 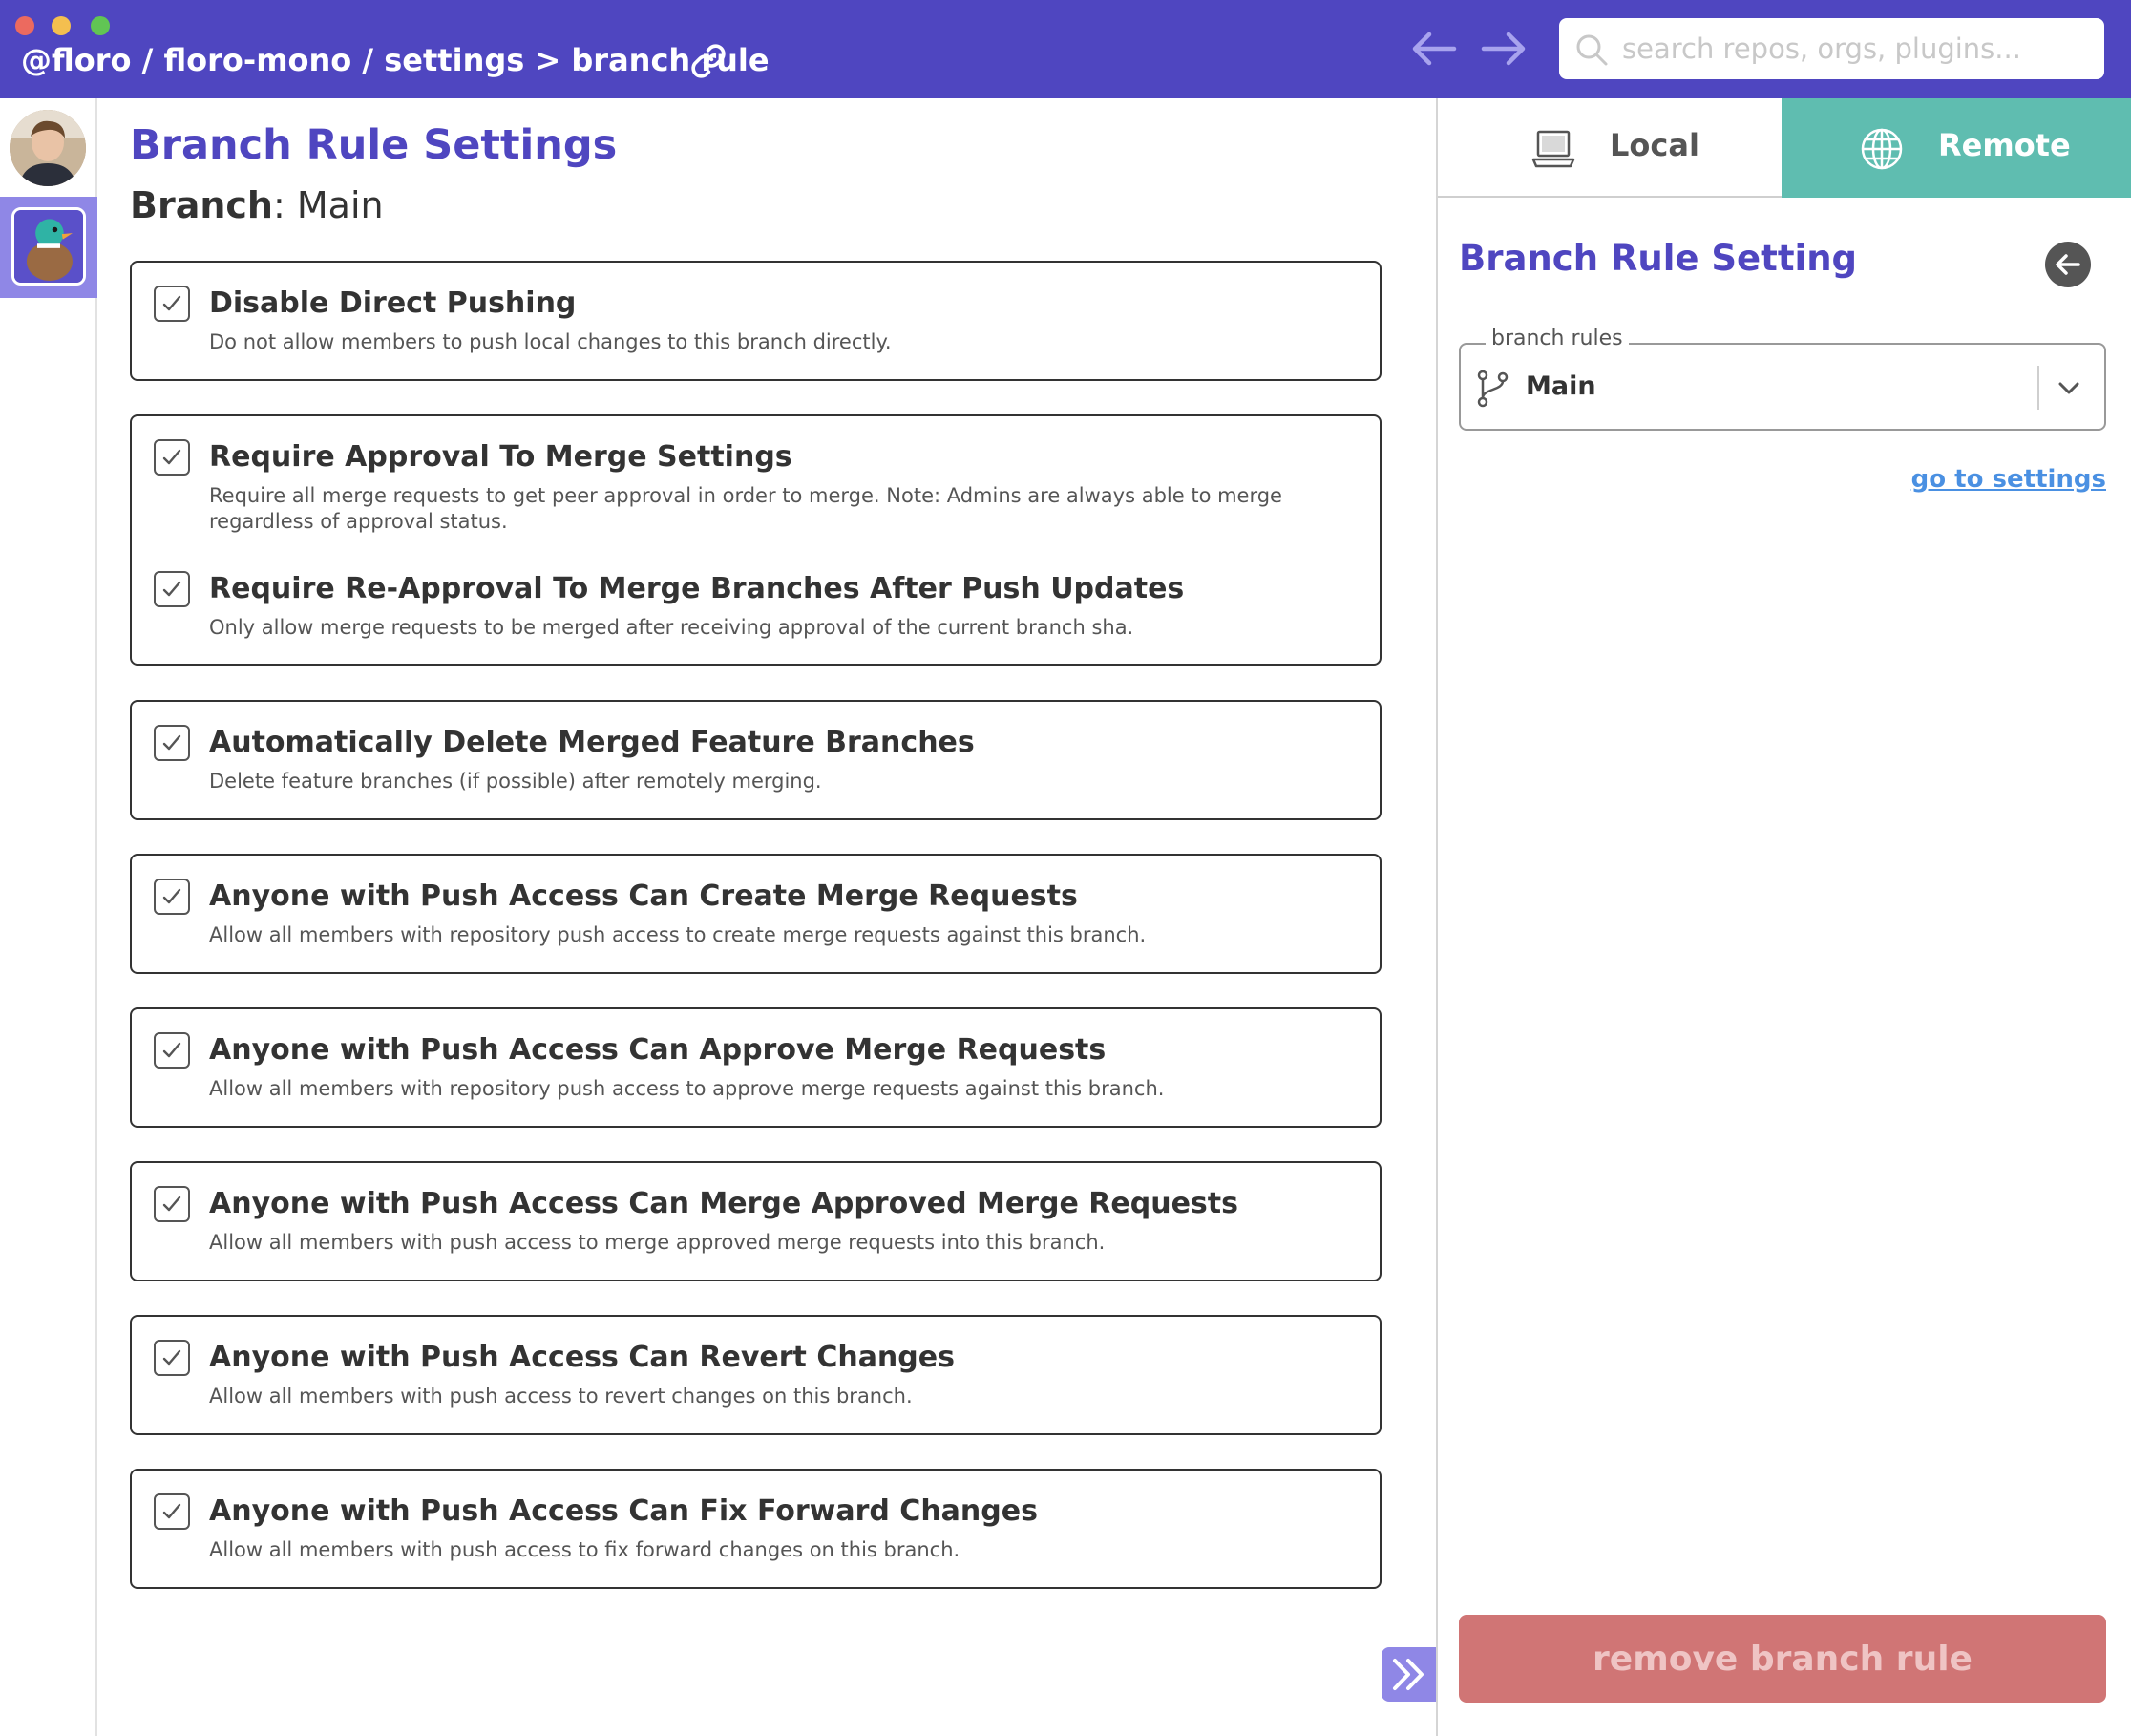 I want to click on minimize-window-button, so click(x=61, y=25).